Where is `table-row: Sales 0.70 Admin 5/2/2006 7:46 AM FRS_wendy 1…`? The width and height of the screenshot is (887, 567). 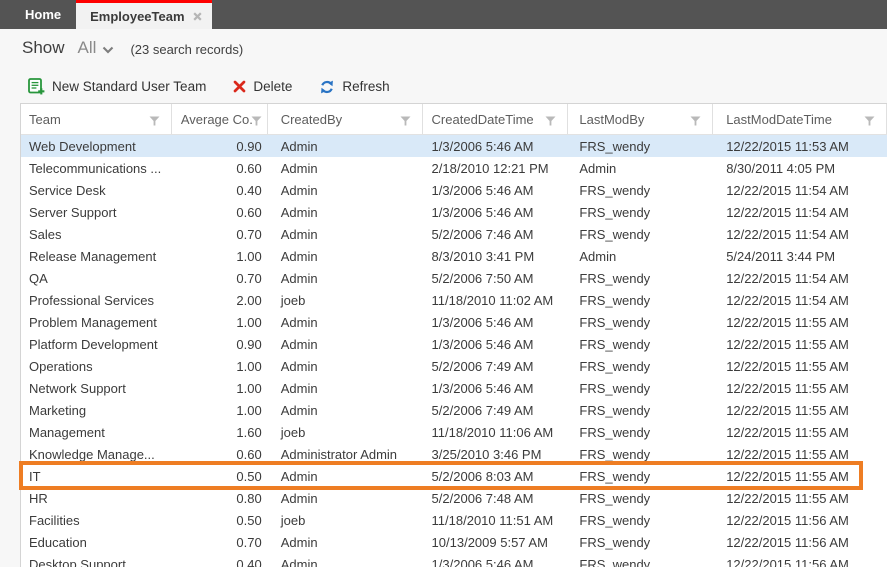 table-row: Sales 0.70 Admin 5/2/2006 7:46 AM FRS_wendy 1… is located at coordinates (454, 234).